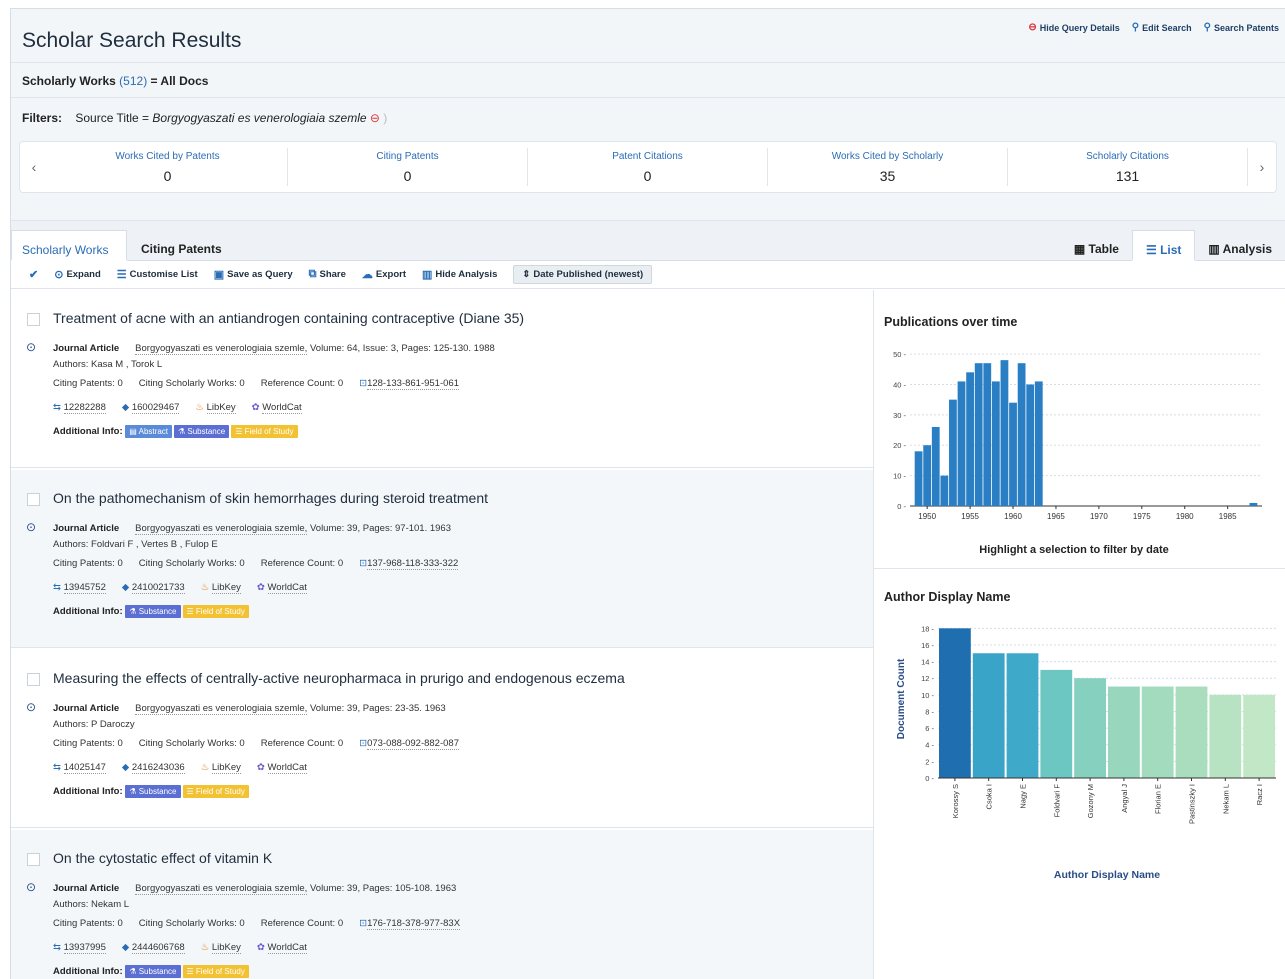 The width and height of the screenshot is (1285, 979). What do you see at coordinates (155, 408) in the screenshot?
I see `magid-link: 160029467` at bounding box center [155, 408].